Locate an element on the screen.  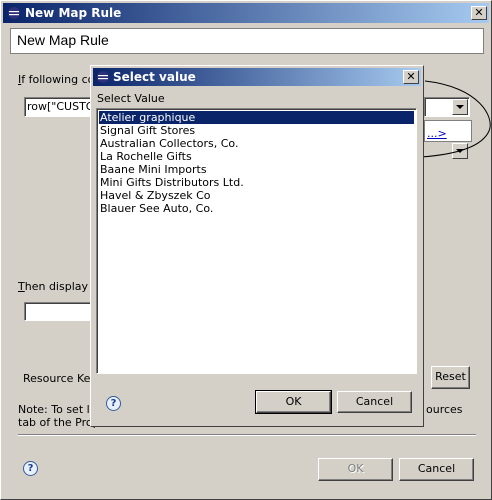
dialog-title: Select value is located at coordinates (154, 77).